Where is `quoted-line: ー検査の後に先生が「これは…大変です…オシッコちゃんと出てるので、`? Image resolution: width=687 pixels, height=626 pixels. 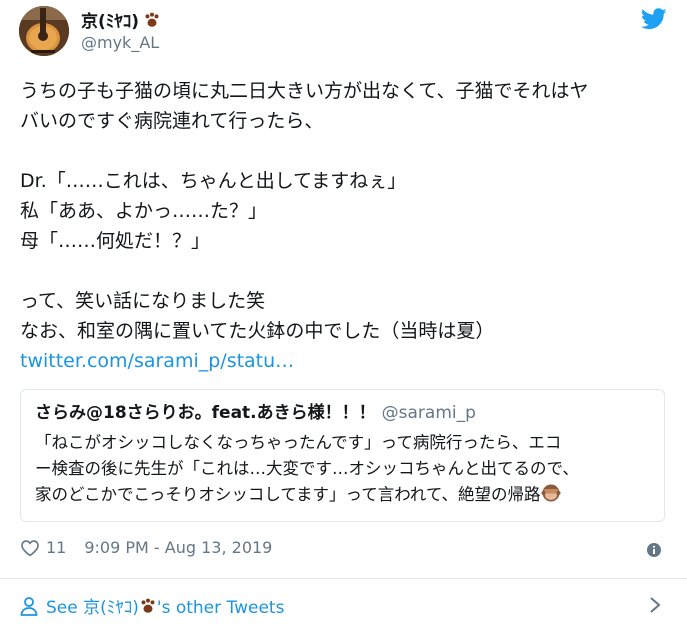 quoted-line: ー検査の後に先生が「これは…大変です…オシッコちゃんと出てるので、 is located at coordinates (307, 468).